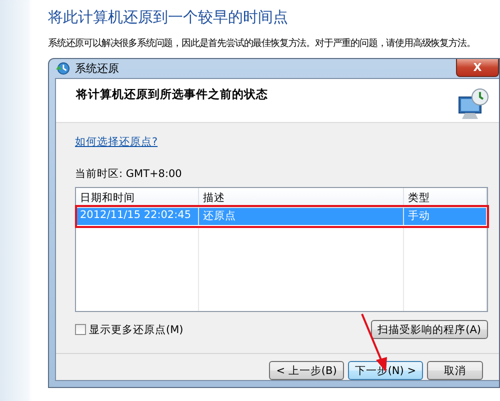  I want to click on column-header: 类型, so click(445, 198).